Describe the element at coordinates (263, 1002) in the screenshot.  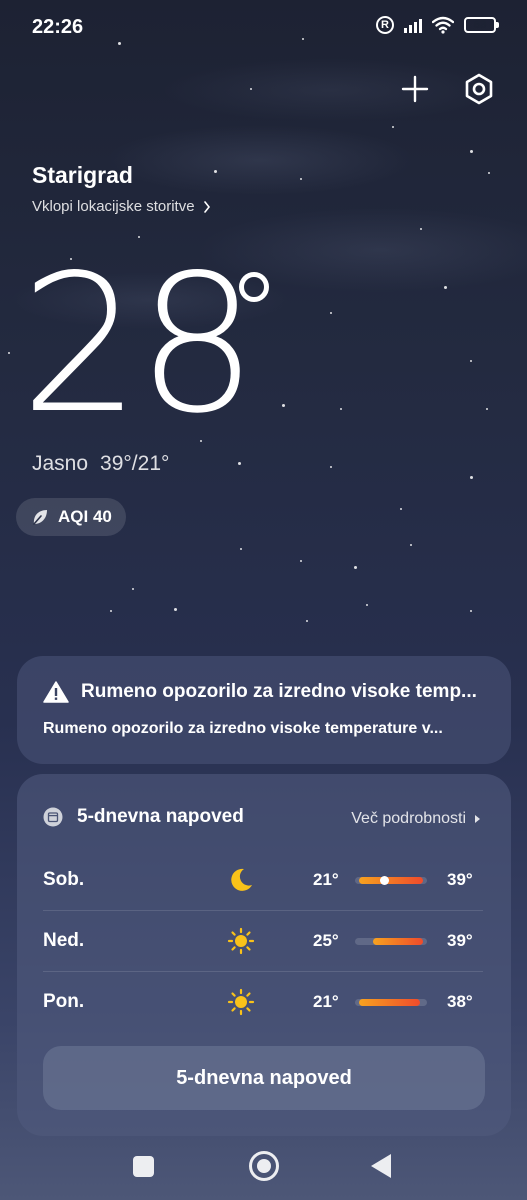
I see `forecast-row: Pon. 21° 38°` at that location.